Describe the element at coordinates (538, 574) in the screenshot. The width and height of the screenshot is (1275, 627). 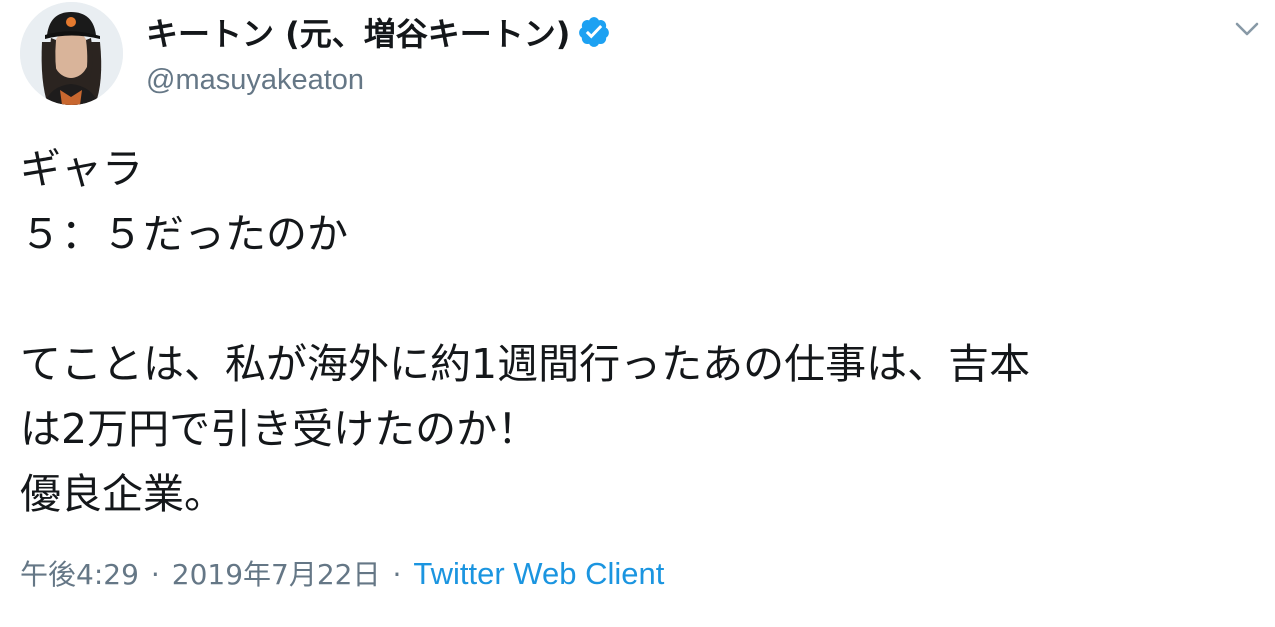
I see `tweet-source-link: Twitter Web Client` at that location.